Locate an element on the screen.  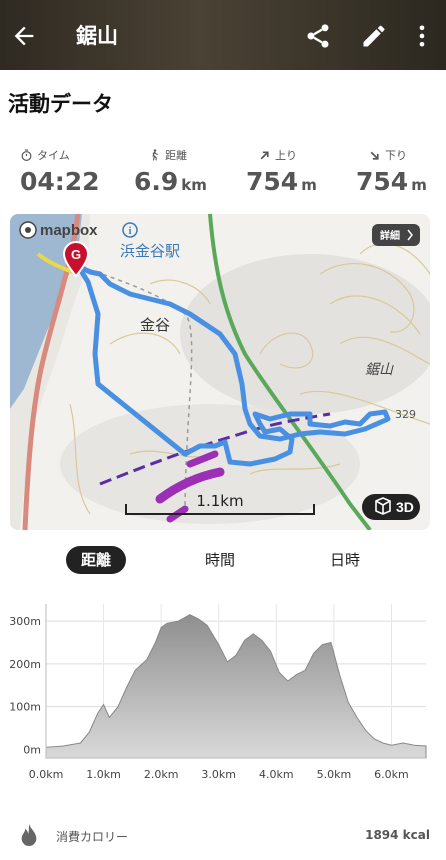
section-title: 活動データ is located at coordinates (60, 104).